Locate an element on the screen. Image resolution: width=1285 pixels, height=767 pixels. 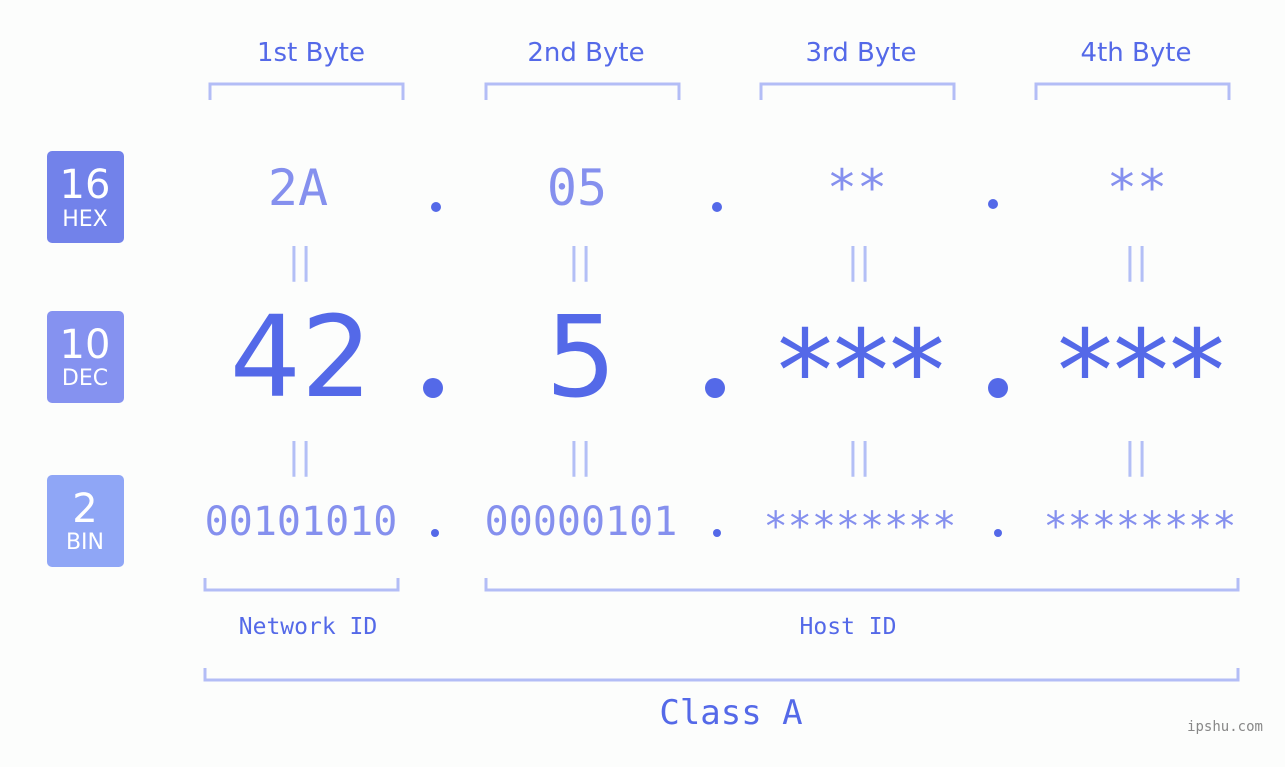
badge-hex: 16 HEX is located at coordinates (85, 197).